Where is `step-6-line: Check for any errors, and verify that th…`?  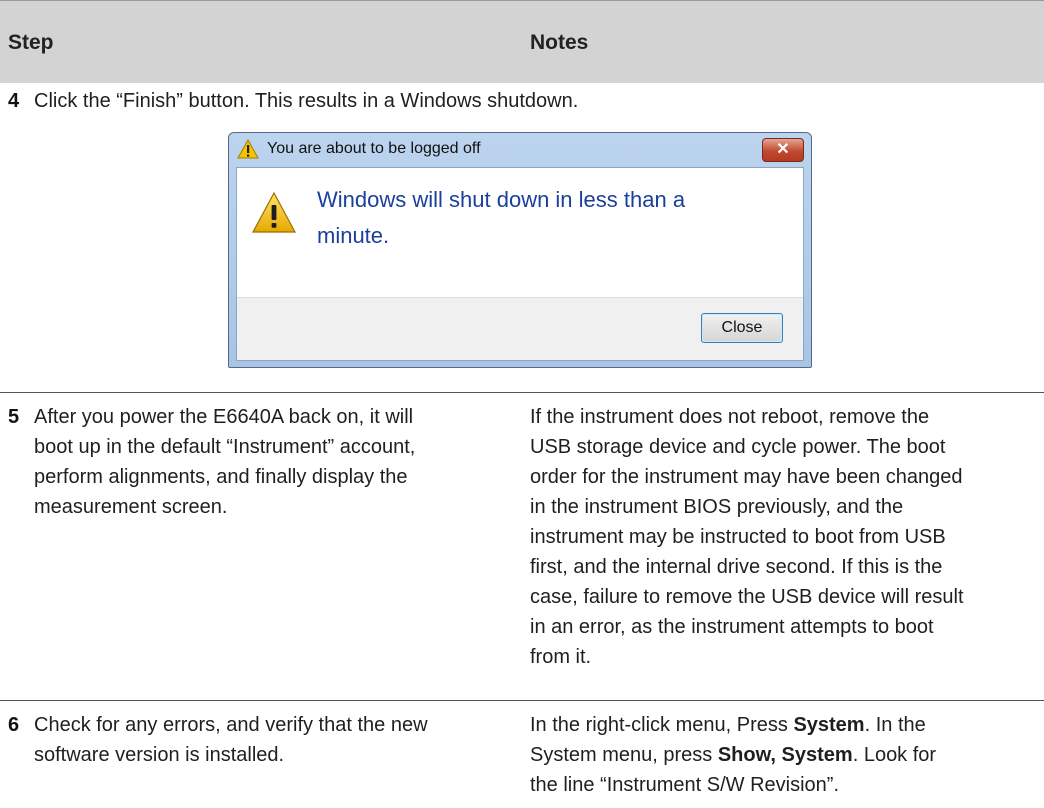
step-6-line: Check for any errors, and verify that th… is located at coordinates (231, 725).